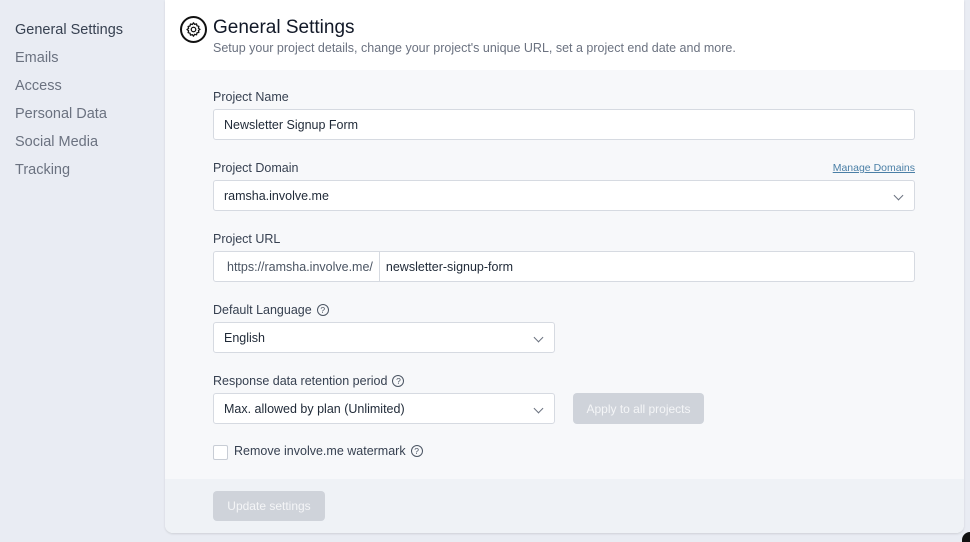 This screenshot has height=542, width=970. I want to click on project-name-label: Project Name, so click(251, 97).